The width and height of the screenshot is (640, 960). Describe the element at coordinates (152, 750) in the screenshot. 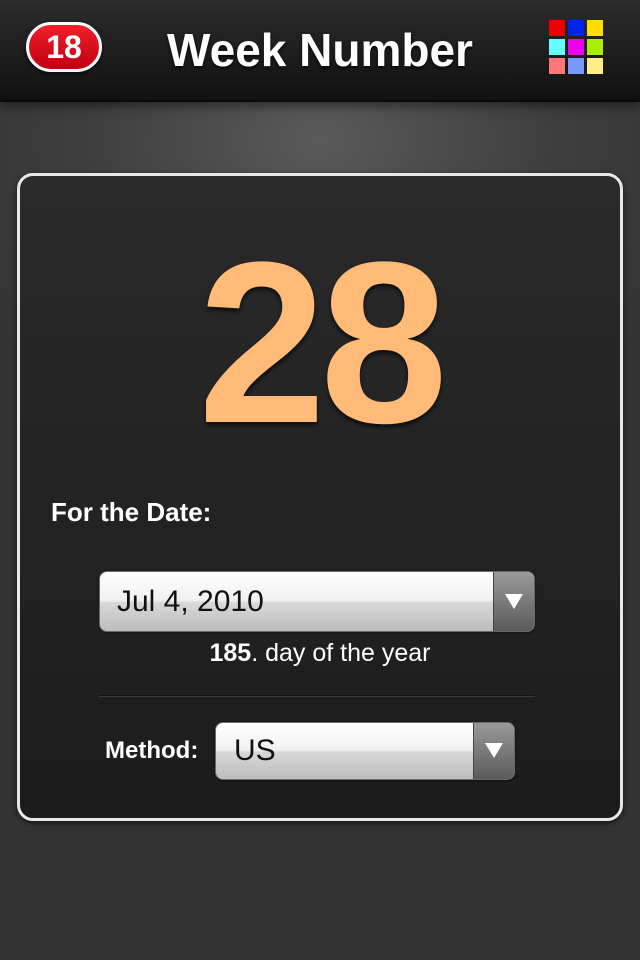

I see `method-label: Method:` at that location.